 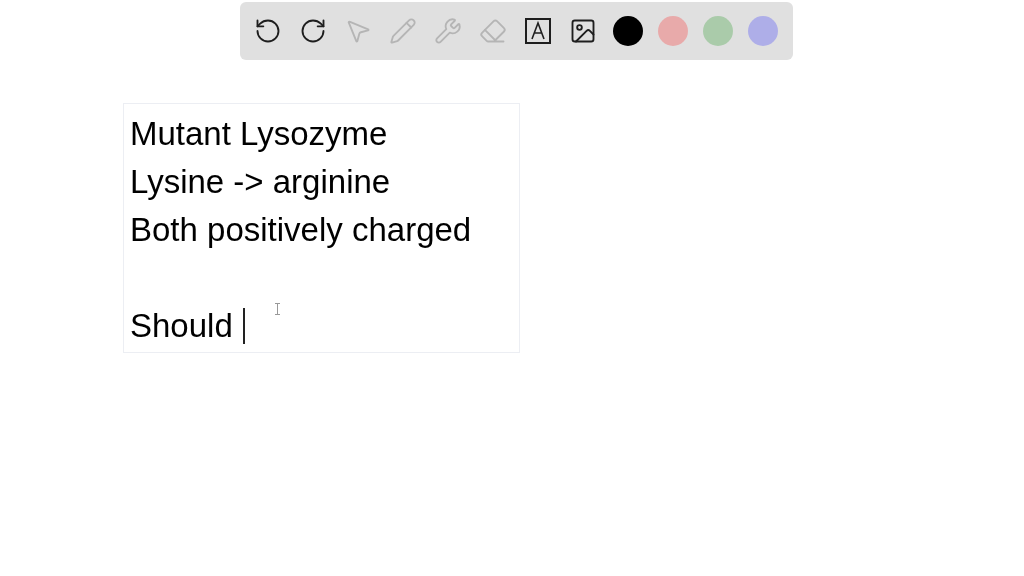 What do you see at coordinates (301, 230) in the screenshot?
I see `text-line: Both positively charged` at bounding box center [301, 230].